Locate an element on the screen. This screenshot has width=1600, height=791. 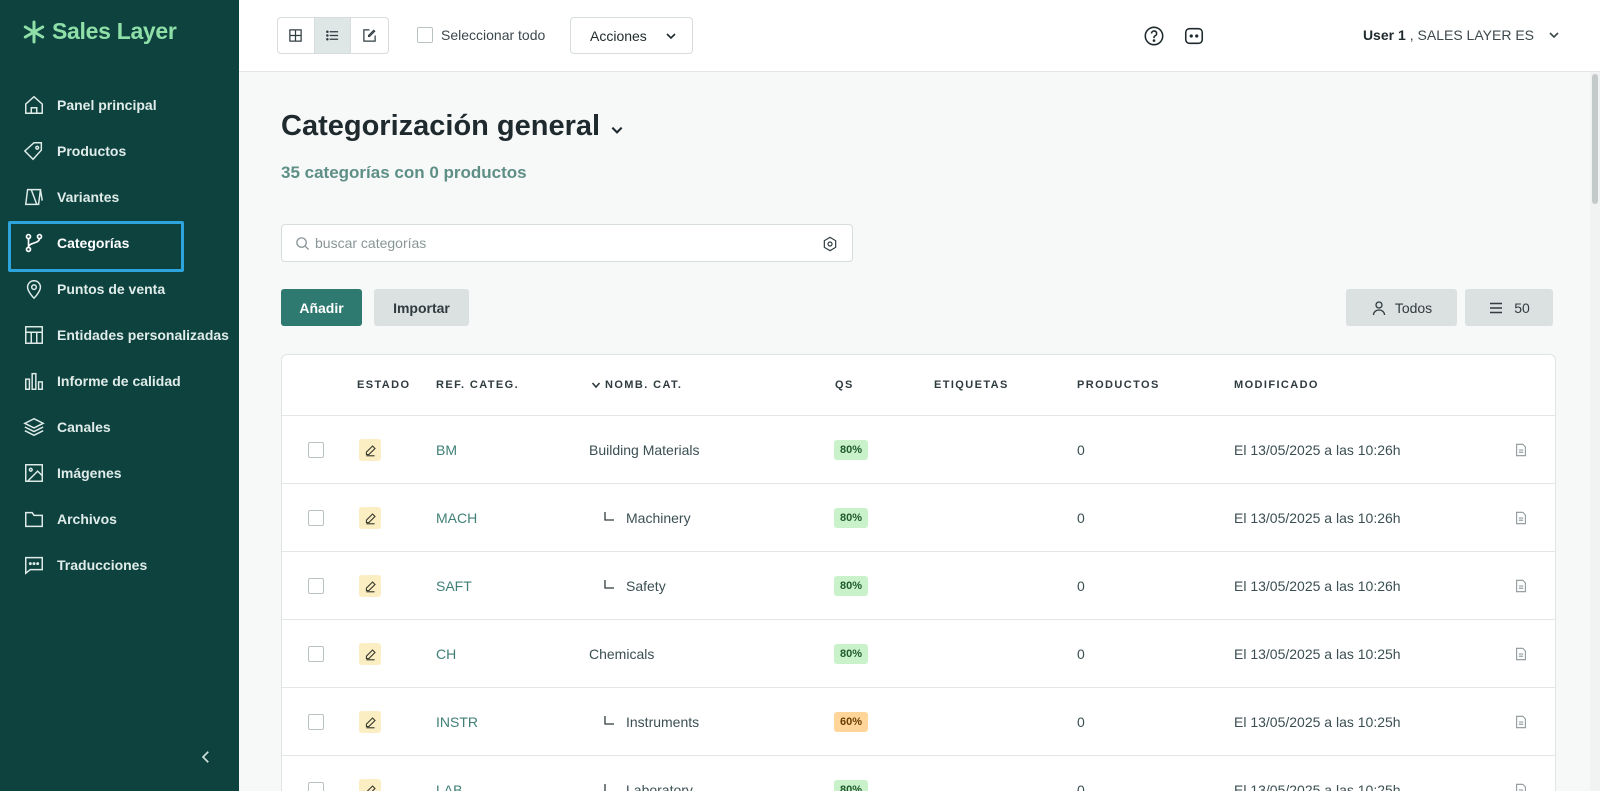
edit-view-button is located at coordinates (369, 35).